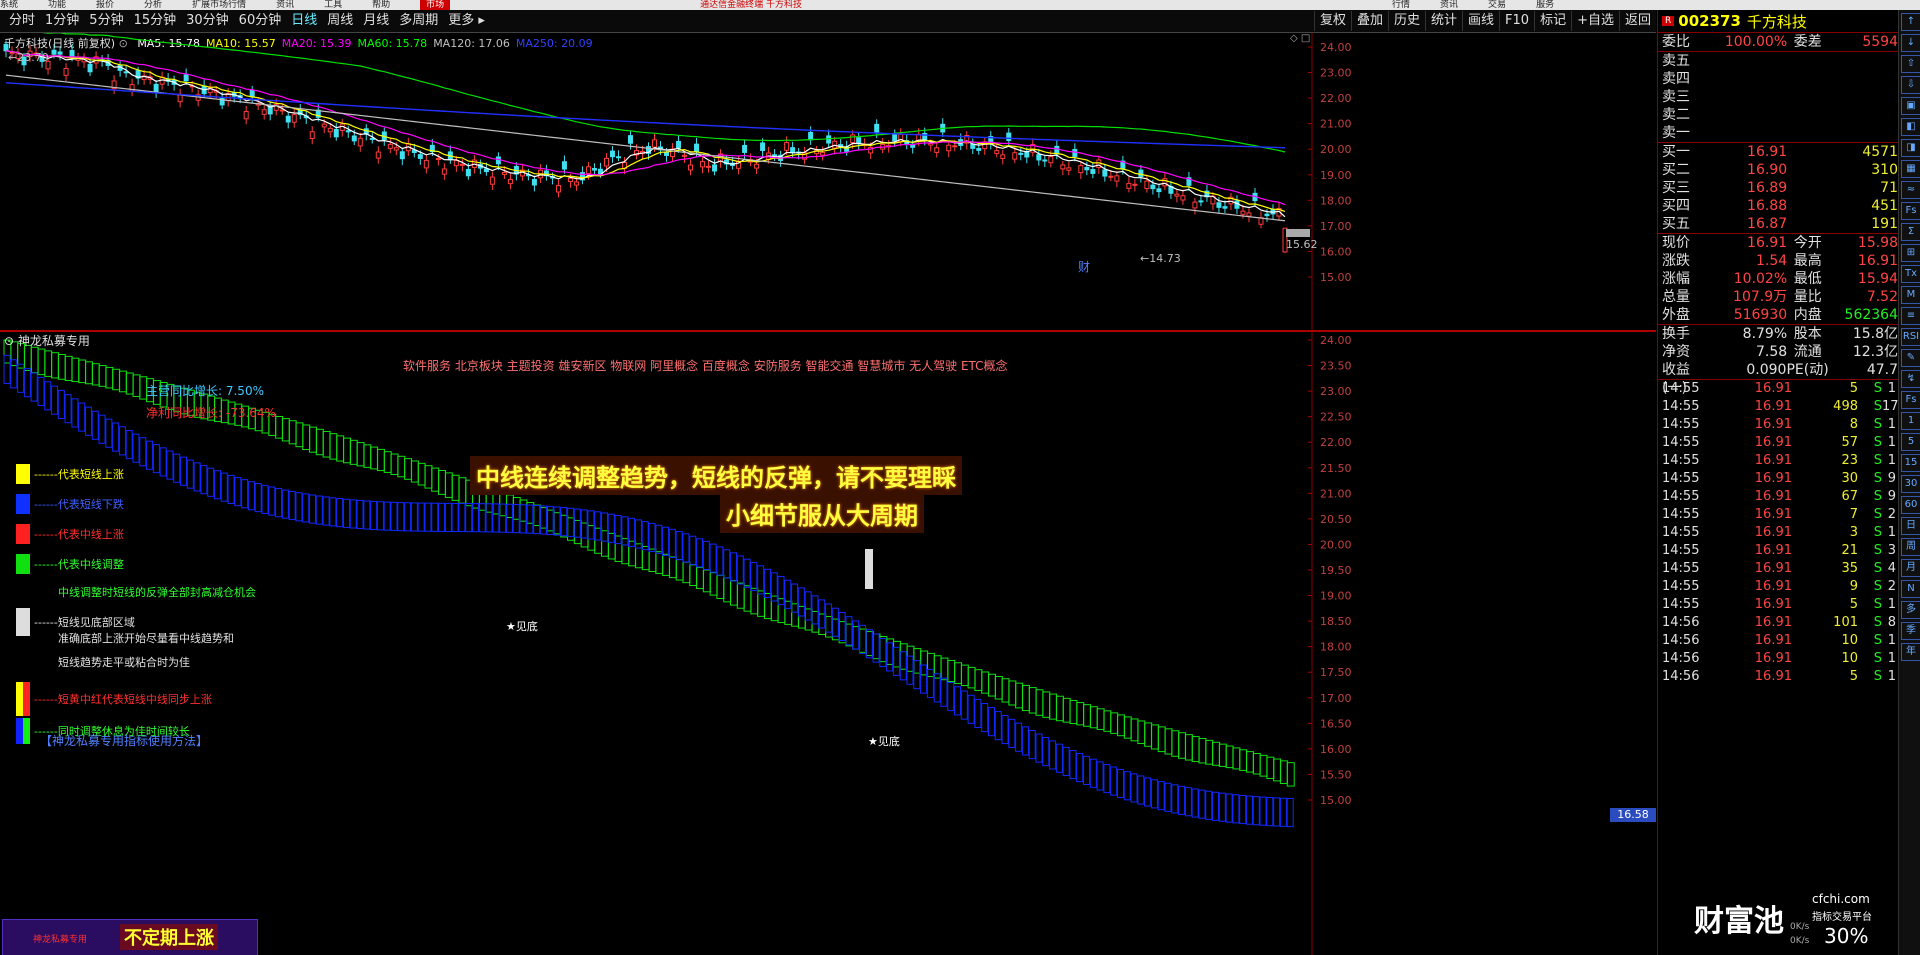 The width and height of the screenshot is (1920, 955). Describe the element at coordinates (1910, 85) in the screenshot. I see `tool-button: ⇩` at that location.